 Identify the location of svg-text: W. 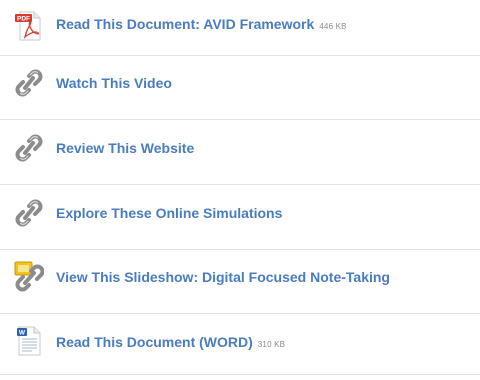
(22, 333).